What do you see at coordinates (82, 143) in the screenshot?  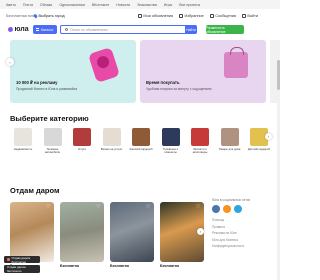 I see `category-item-services: Услуги` at bounding box center [82, 143].